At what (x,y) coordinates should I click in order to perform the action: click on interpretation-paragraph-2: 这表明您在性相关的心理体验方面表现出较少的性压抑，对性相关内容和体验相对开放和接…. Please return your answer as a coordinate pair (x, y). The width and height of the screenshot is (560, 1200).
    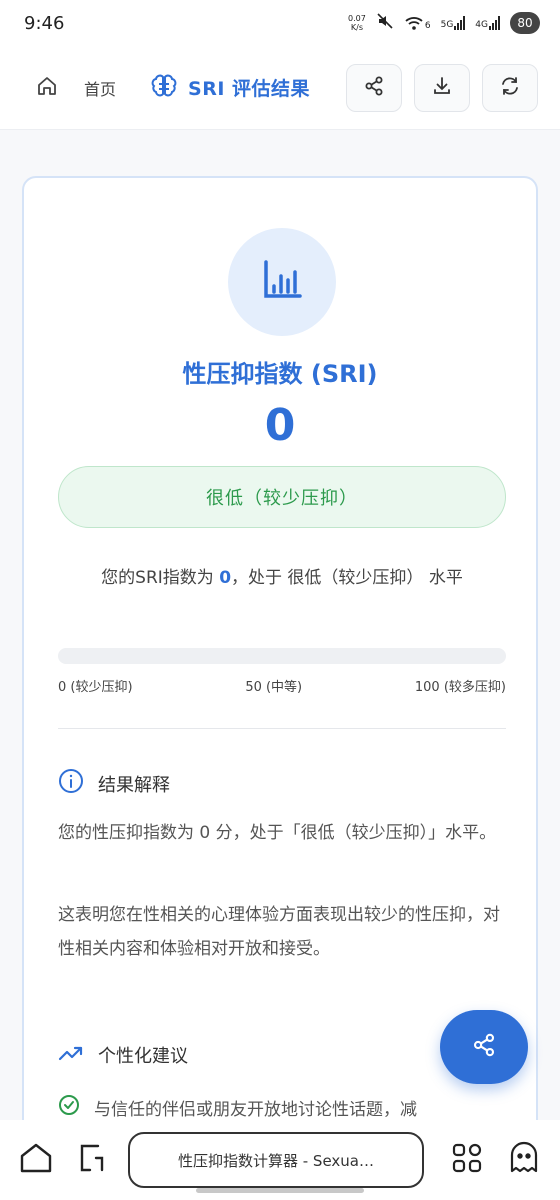
    Looking at the image, I should click on (279, 932).